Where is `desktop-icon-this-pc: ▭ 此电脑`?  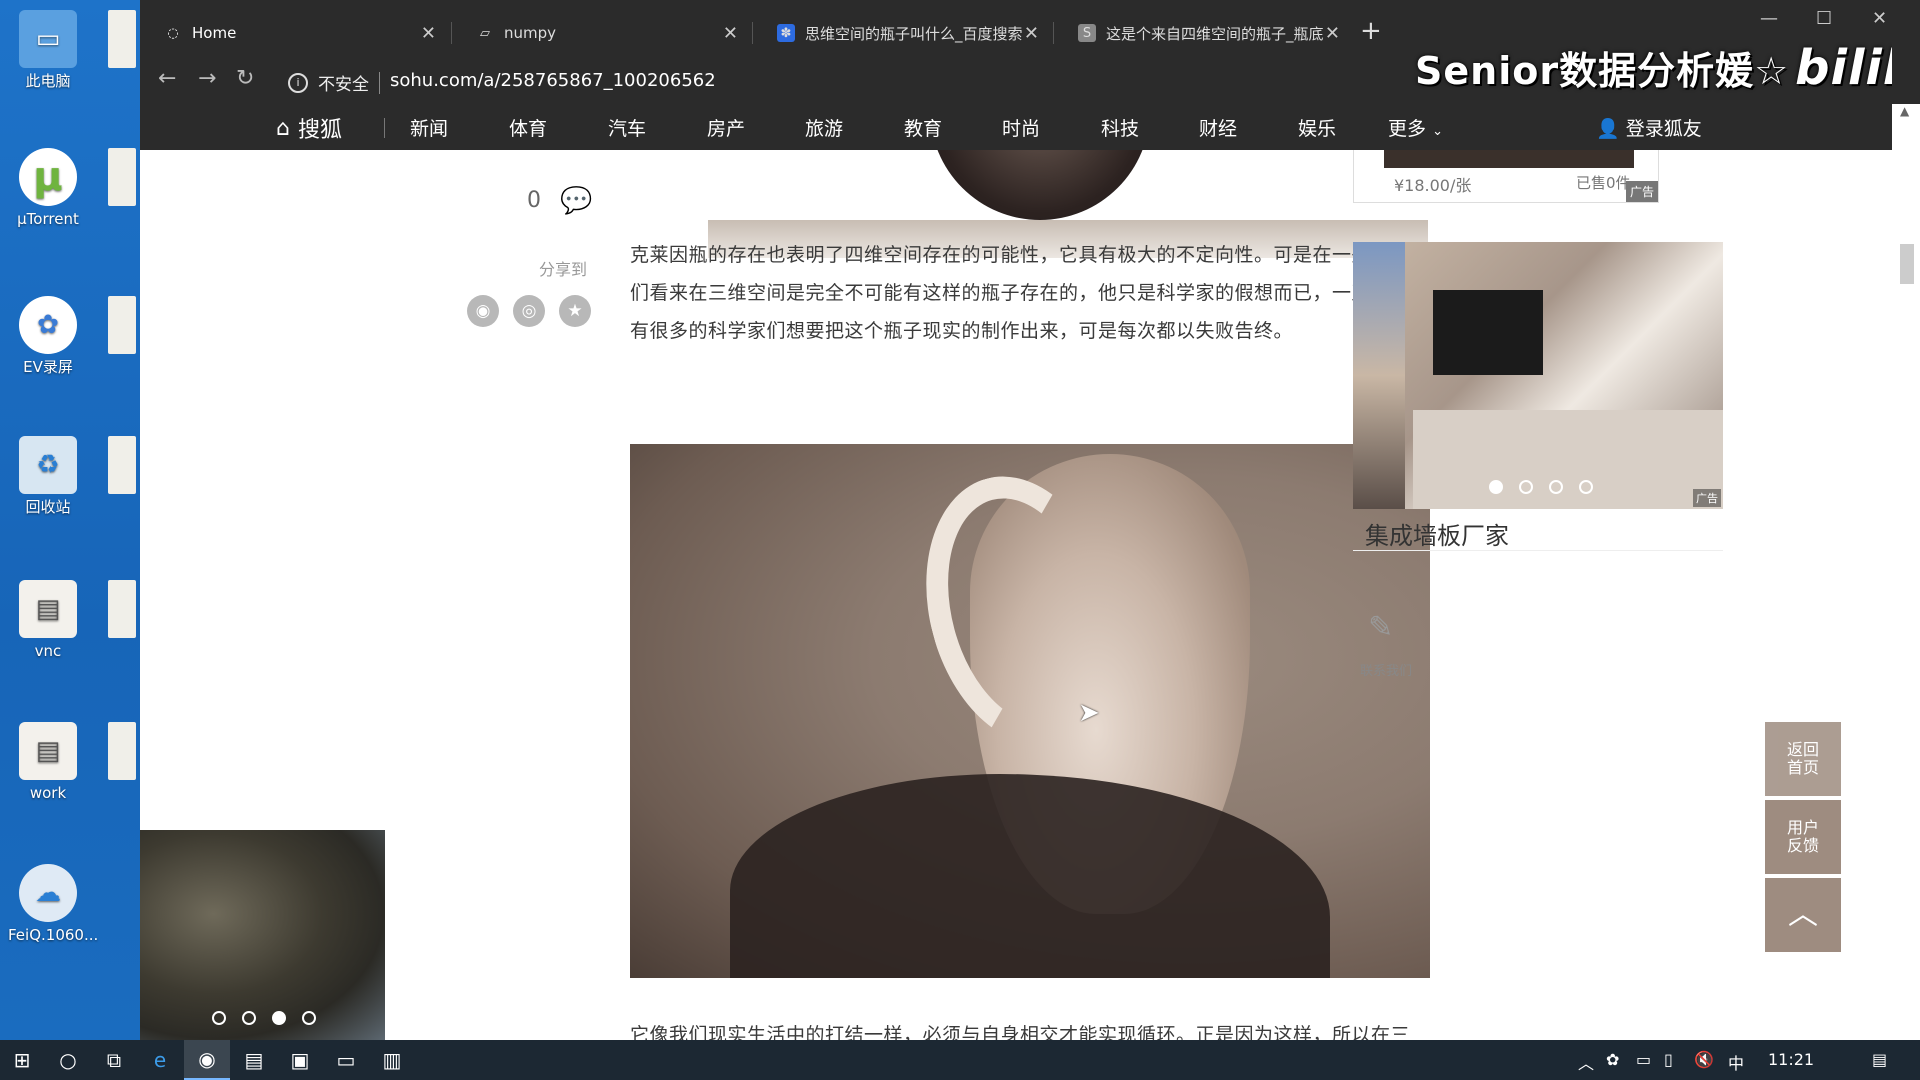 desktop-icon-this-pc: ▭ 此电脑 is located at coordinates (48, 50).